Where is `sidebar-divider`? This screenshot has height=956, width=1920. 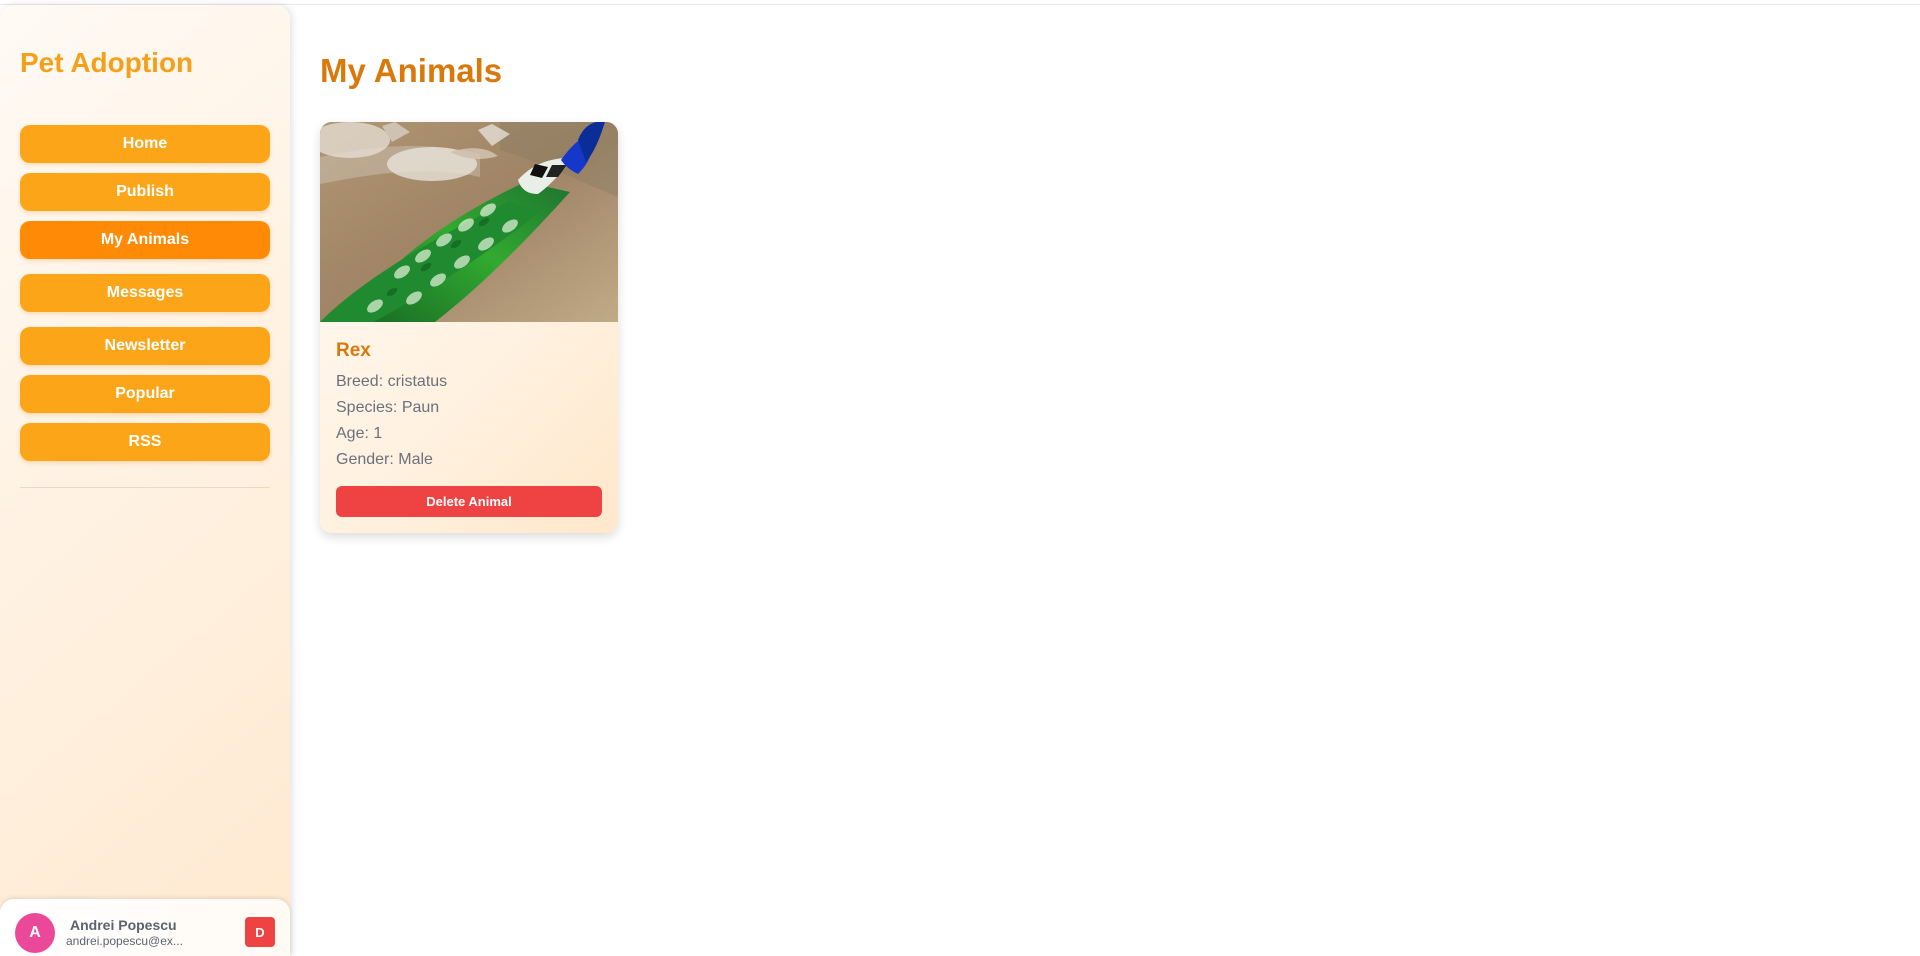
sidebar-divider is located at coordinates (145, 487).